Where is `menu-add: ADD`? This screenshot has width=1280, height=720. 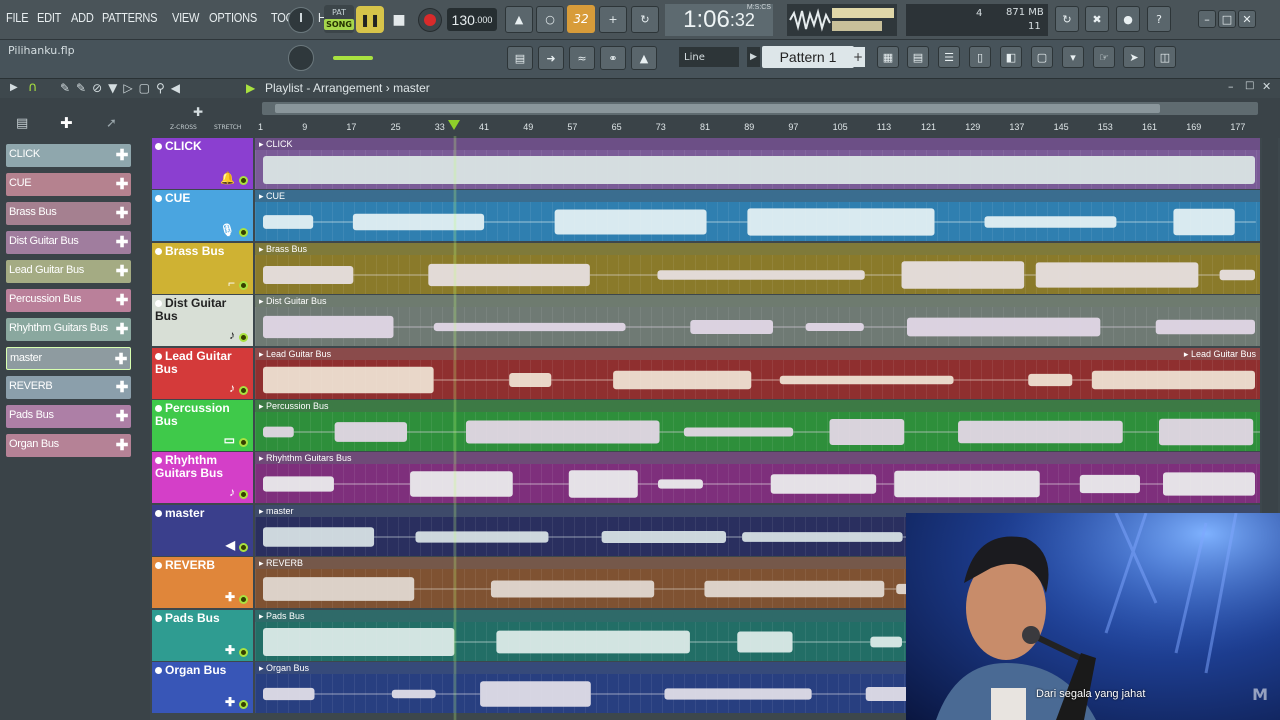
menu-add: ADD is located at coordinates (82, 17).